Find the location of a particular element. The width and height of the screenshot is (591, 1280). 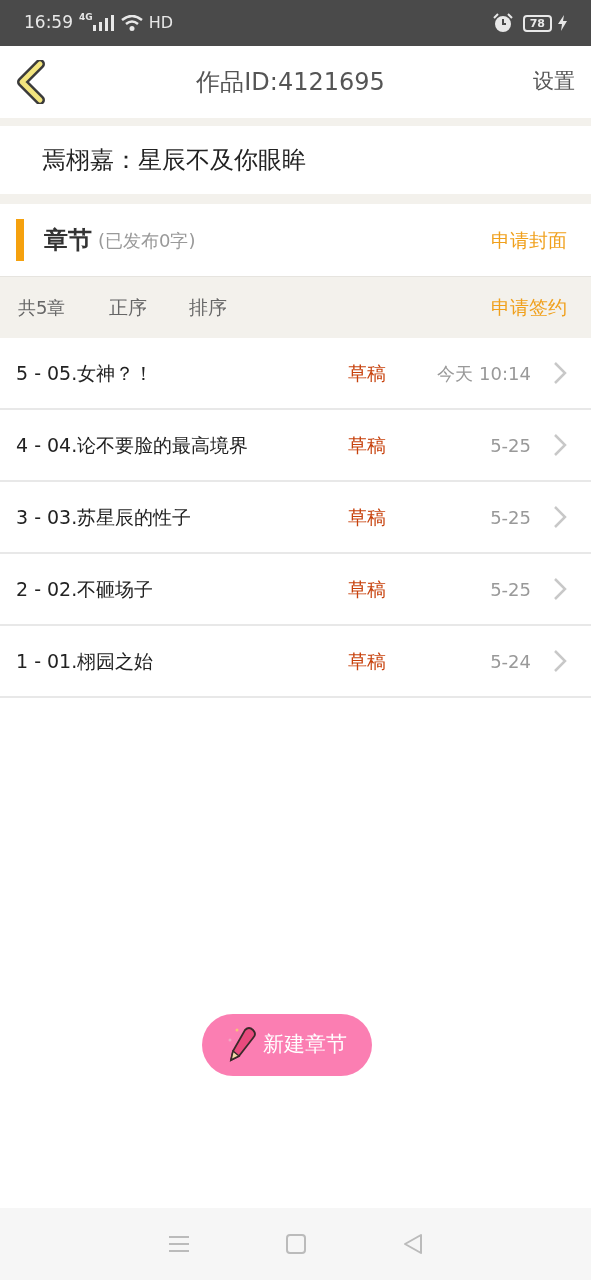

sort-option: 排序 is located at coordinates (208, 307).